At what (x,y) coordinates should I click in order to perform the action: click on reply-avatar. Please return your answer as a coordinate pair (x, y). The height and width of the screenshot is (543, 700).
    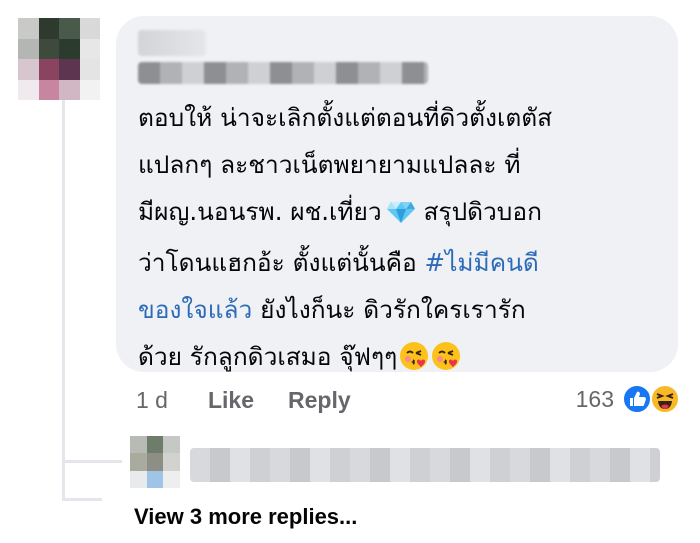
    Looking at the image, I should click on (155, 462).